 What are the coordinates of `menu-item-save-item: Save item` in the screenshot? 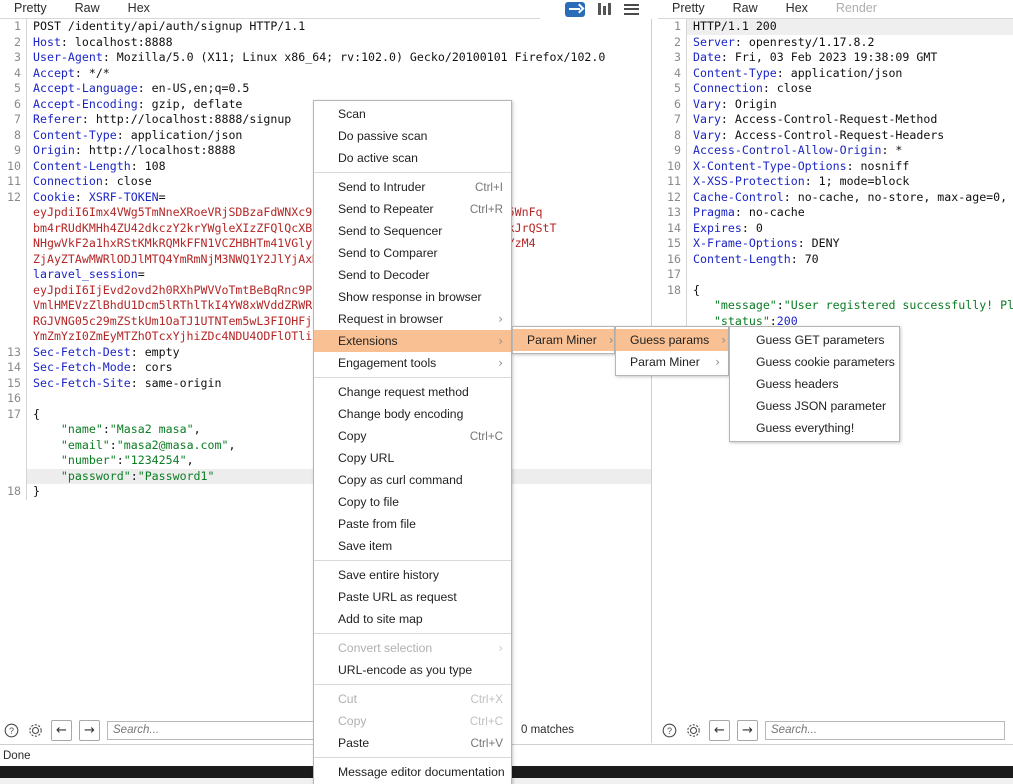 It's located at (412, 546).